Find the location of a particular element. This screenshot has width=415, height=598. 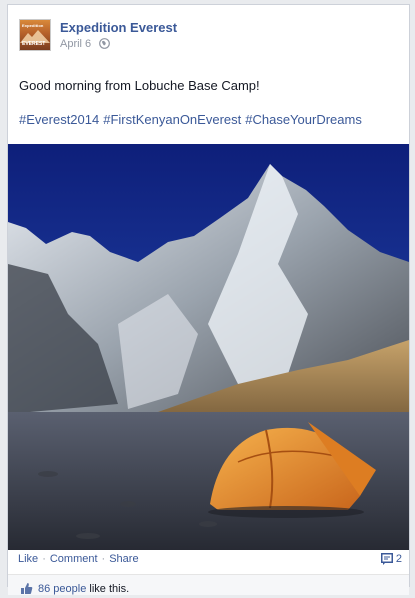

page-avatar: Expedition EVEREST is located at coordinates (35, 35).